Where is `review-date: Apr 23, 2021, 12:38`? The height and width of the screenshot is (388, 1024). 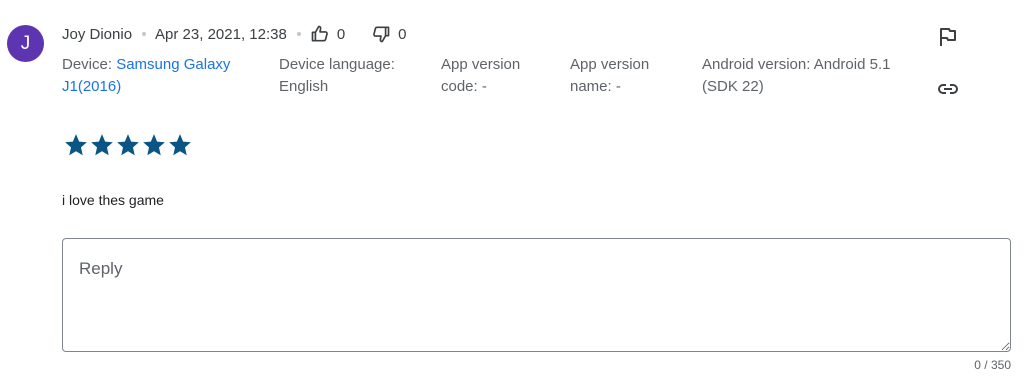
review-date: Apr 23, 2021, 12:38 is located at coordinates (221, 34).